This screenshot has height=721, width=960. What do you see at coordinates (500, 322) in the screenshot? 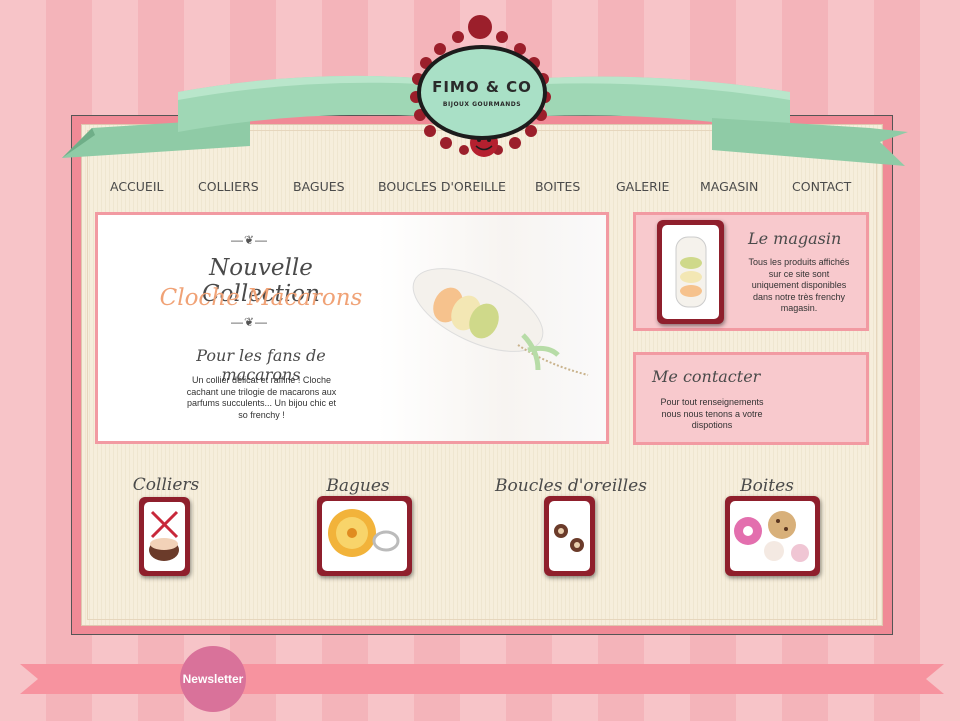
I see `macaron-cloche-image` at bounding box center [500, 322].